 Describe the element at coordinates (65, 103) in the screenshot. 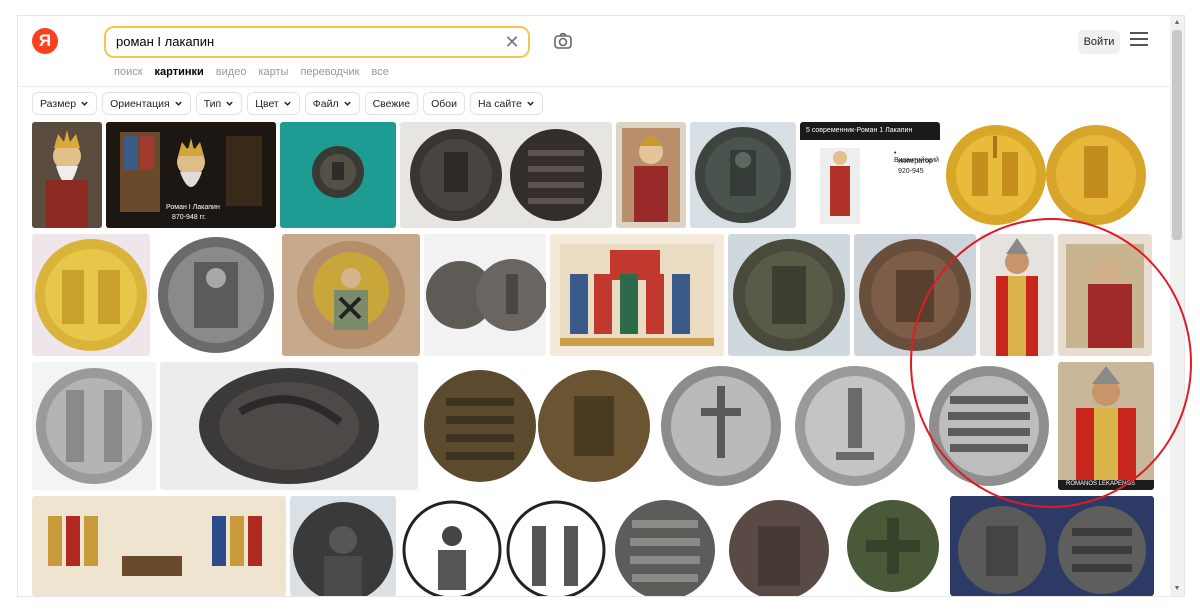

I see `filter-size: Размер` at that location.